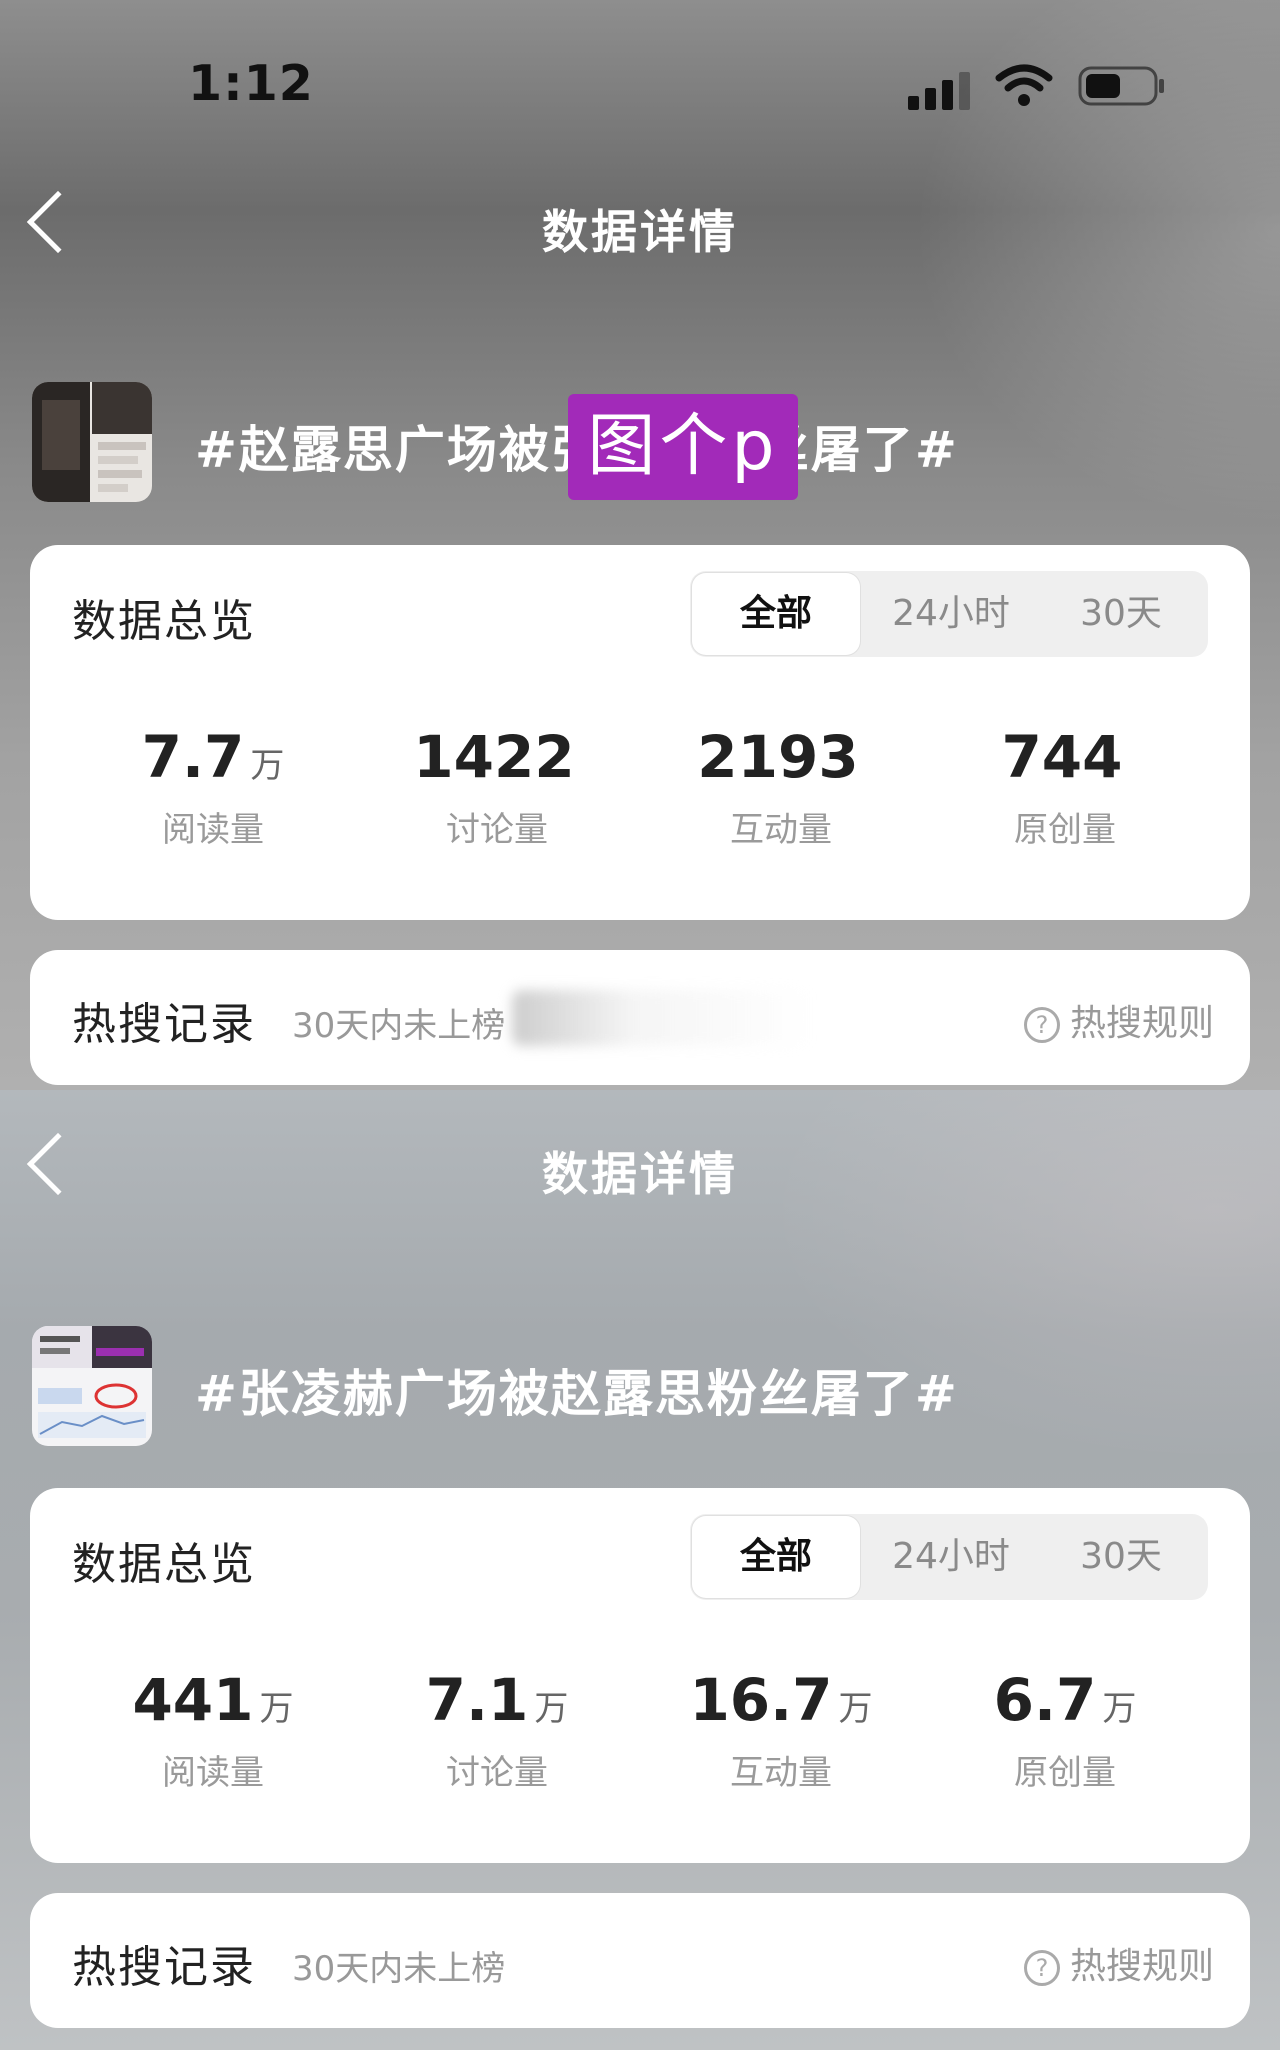 Image resolution: width=1280 pixels, height=2050 pixels. I want to click on stat-value: 2193, so click(778, 757).